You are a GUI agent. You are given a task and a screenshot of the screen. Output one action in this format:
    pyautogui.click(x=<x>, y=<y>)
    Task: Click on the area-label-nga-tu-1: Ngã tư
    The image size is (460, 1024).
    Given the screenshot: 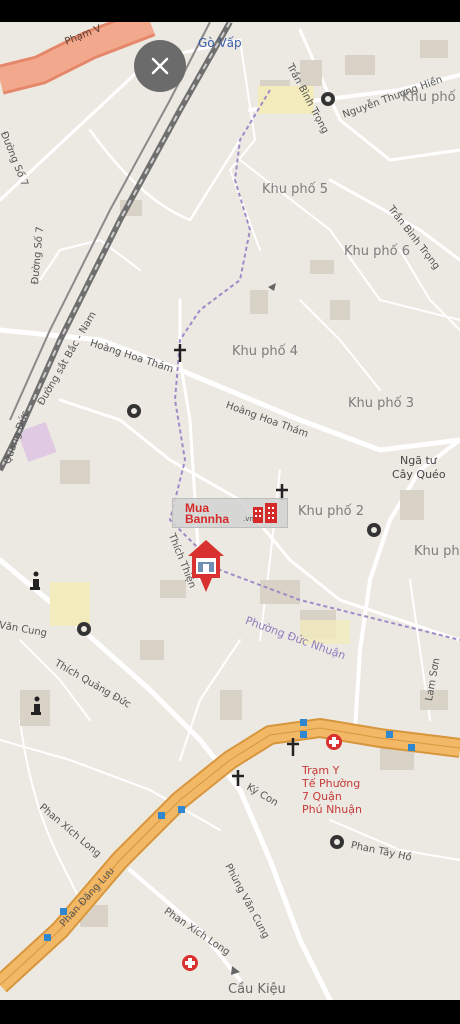 What is the action you would take?
    pyautogui.click(x=418, y=460)
    